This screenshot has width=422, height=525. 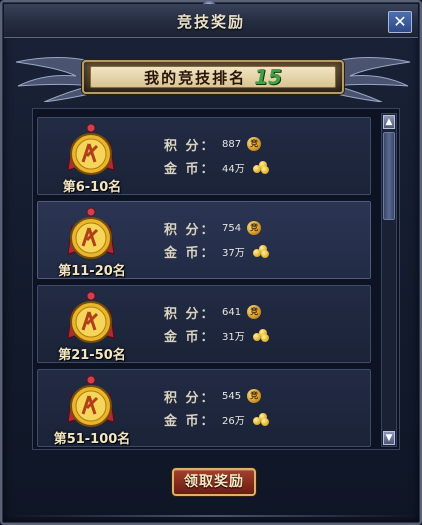 What do you see at coordinates (214, 482) in the screenshot?
I see `claim-reward-button: 领取奖励` at bounding box center [214, 482].